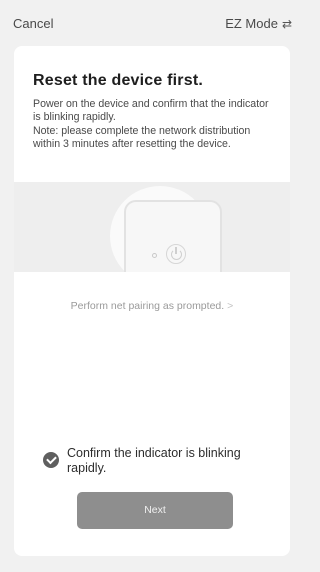 This screenshot has height=572, width=320. I want to click on cancel-button: Cancel, so click(33, 23).